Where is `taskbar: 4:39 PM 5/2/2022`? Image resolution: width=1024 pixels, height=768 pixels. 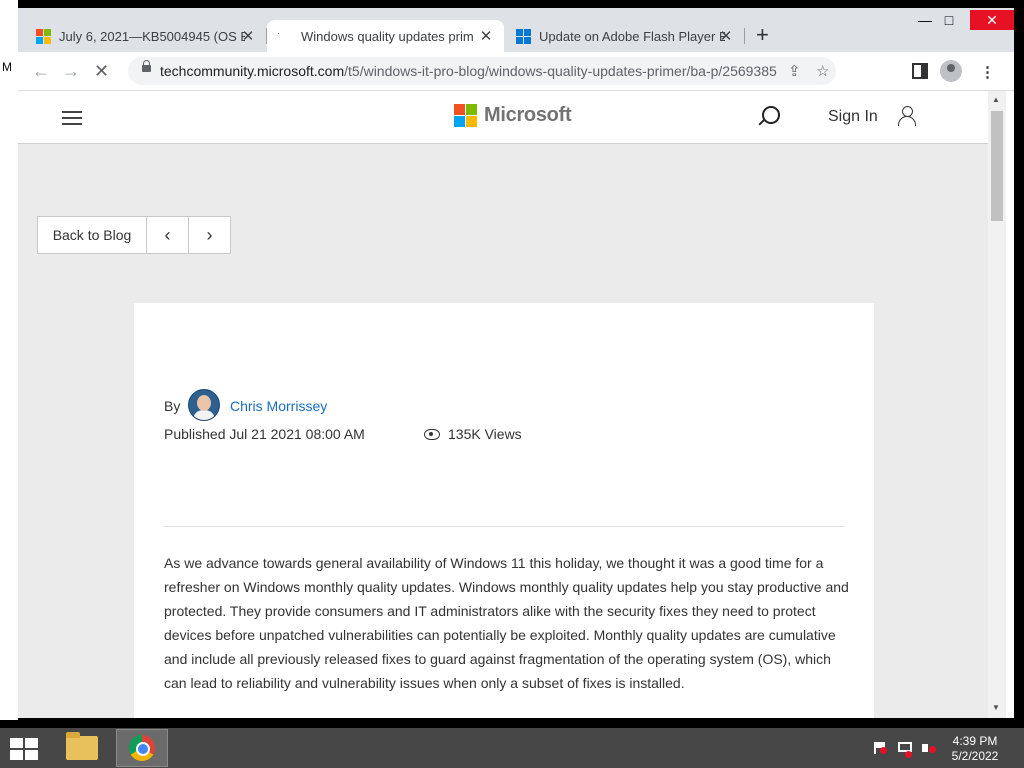
taskbar: 4:39 PM 5/2/2022 is located at coordinates (512, 748).